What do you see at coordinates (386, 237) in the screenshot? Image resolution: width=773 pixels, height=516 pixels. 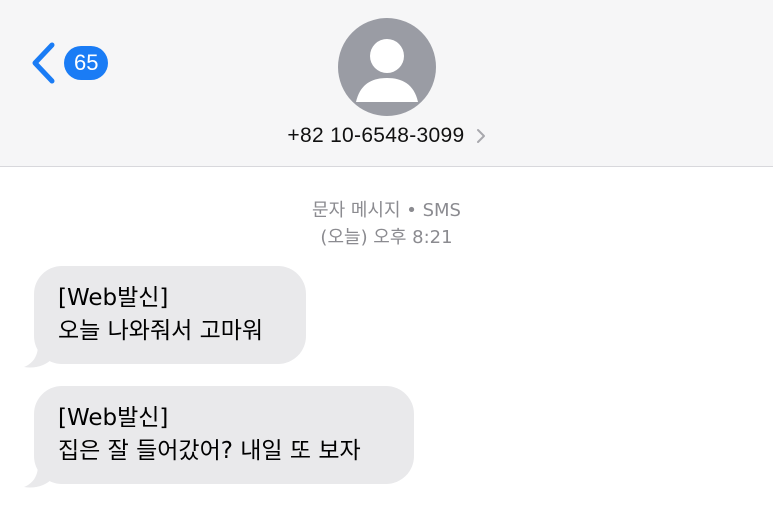 I see `message-timestamp: (오늘) 오후 8:21` at bounding box center [386, 237].